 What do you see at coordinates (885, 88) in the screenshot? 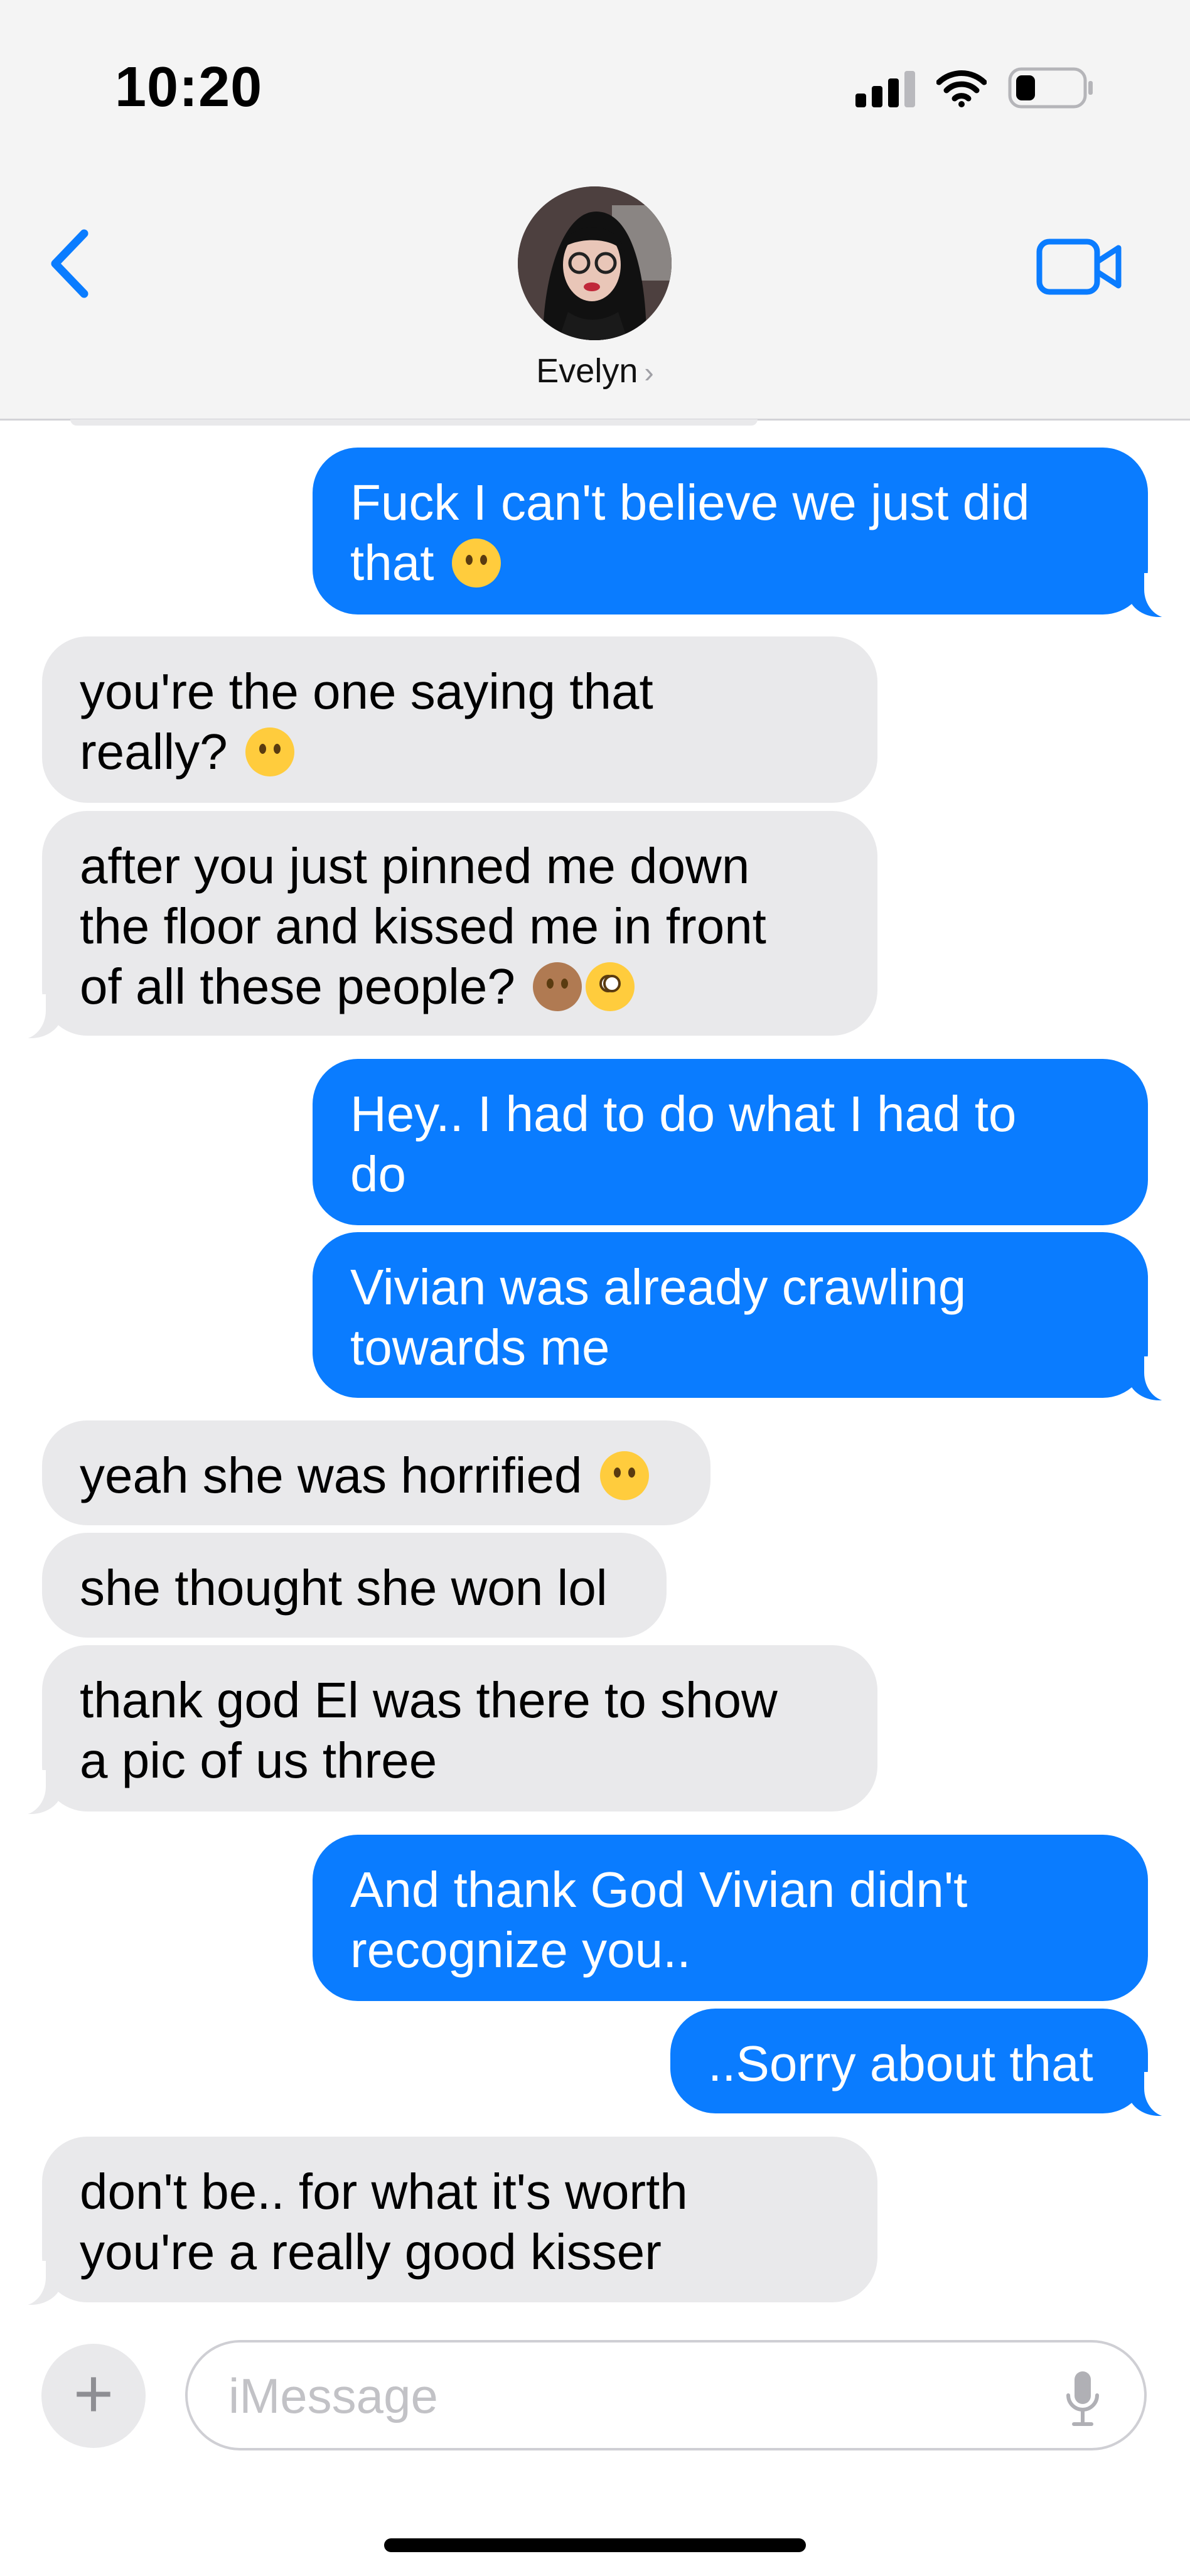
I see `cellular-signal-icon` at bounding box center [885, 88].